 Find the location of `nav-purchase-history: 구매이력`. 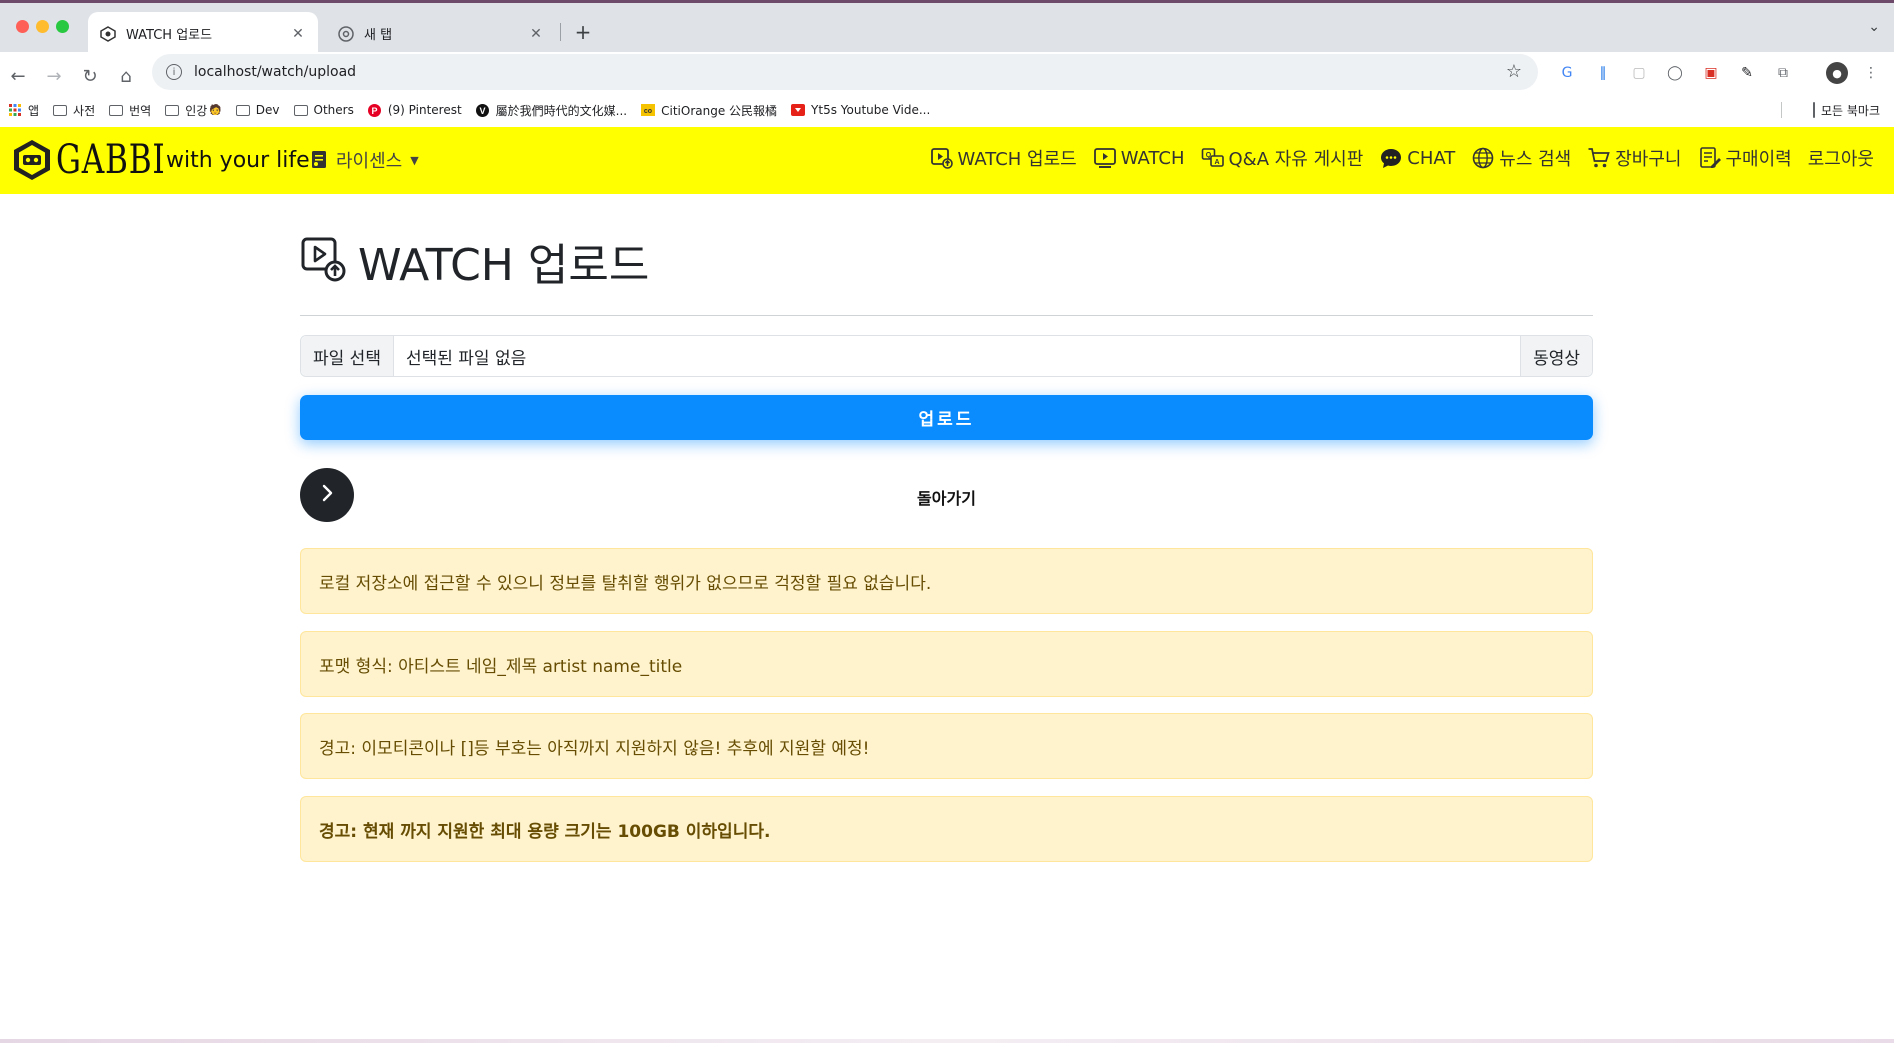

nav-purchase-history: 구매이력 is located at coordinates (1745, 158).